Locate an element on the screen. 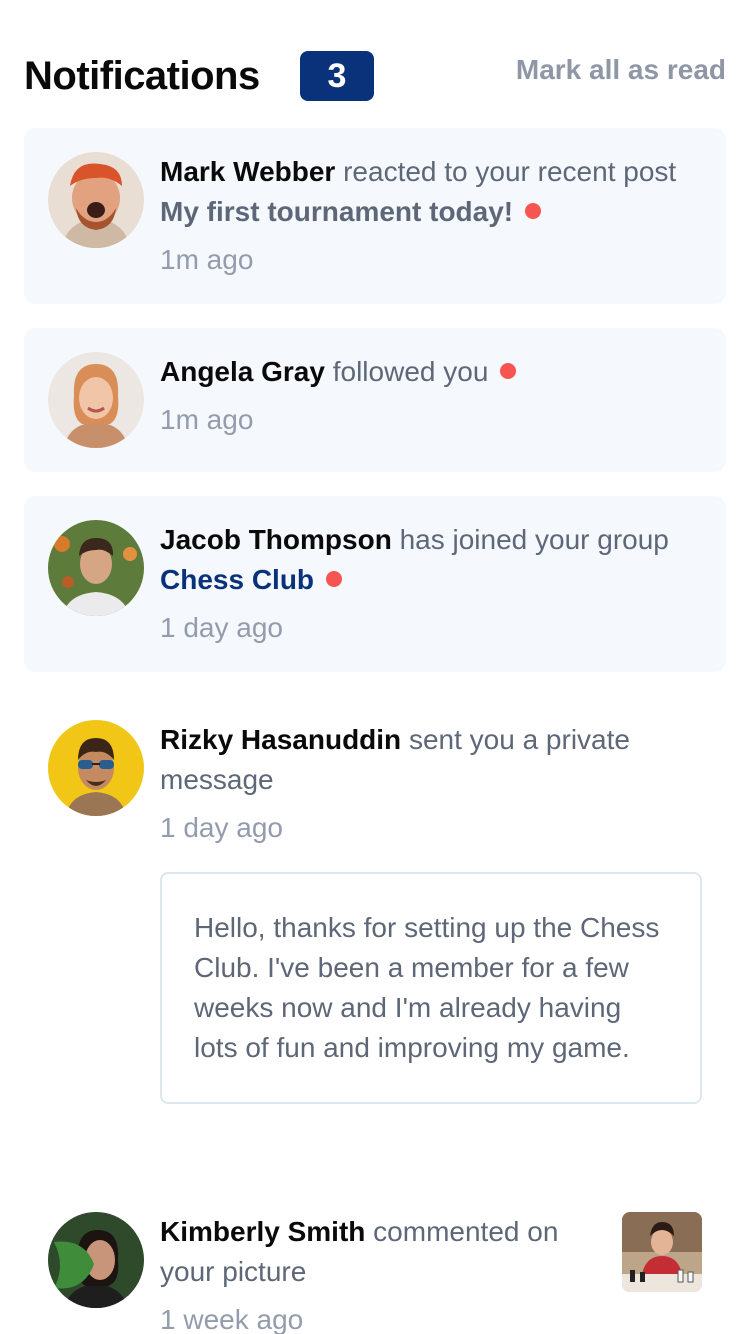 The width and height of the screenshot is (750, 1334). avatar-angela-gray-icon is located at coordinates (96, 400).